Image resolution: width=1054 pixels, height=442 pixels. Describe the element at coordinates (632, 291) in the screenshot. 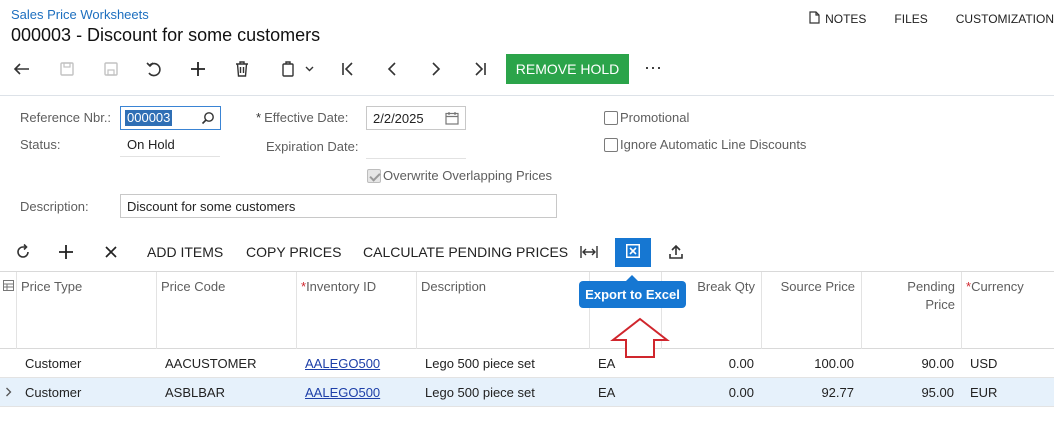

I see `export-to-excel-tooltip: Export to Excel` at that location.